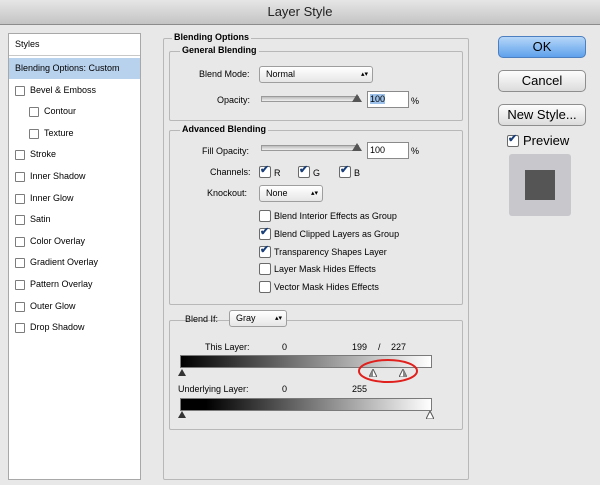 This screenshot has height=485, width=600. I want to click on advanced-option-label: Transparency Shapes Layer, so click(330, 251).